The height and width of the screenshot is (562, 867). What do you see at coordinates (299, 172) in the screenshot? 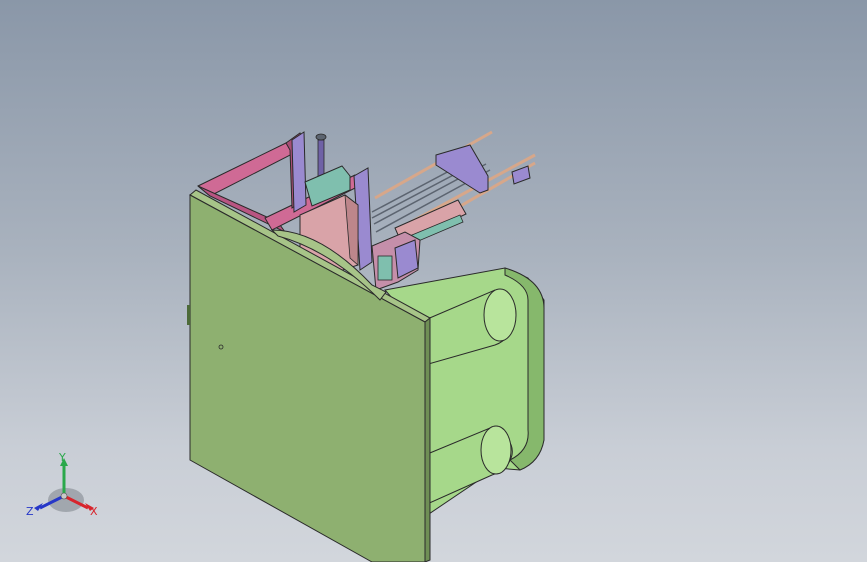
I see `purple-upright-back` at bounding box center [299, 172].